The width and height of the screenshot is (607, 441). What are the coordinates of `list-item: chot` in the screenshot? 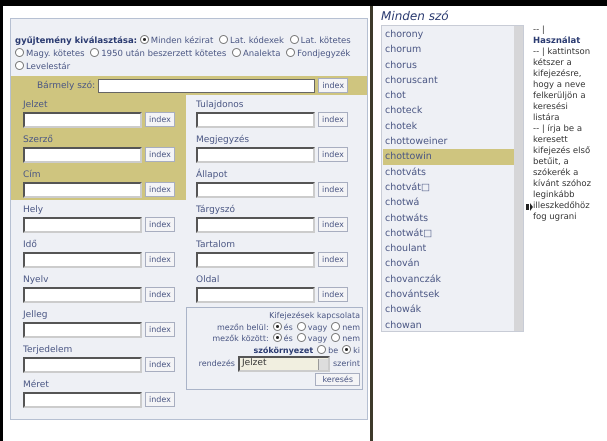 It's located at (448, 96).